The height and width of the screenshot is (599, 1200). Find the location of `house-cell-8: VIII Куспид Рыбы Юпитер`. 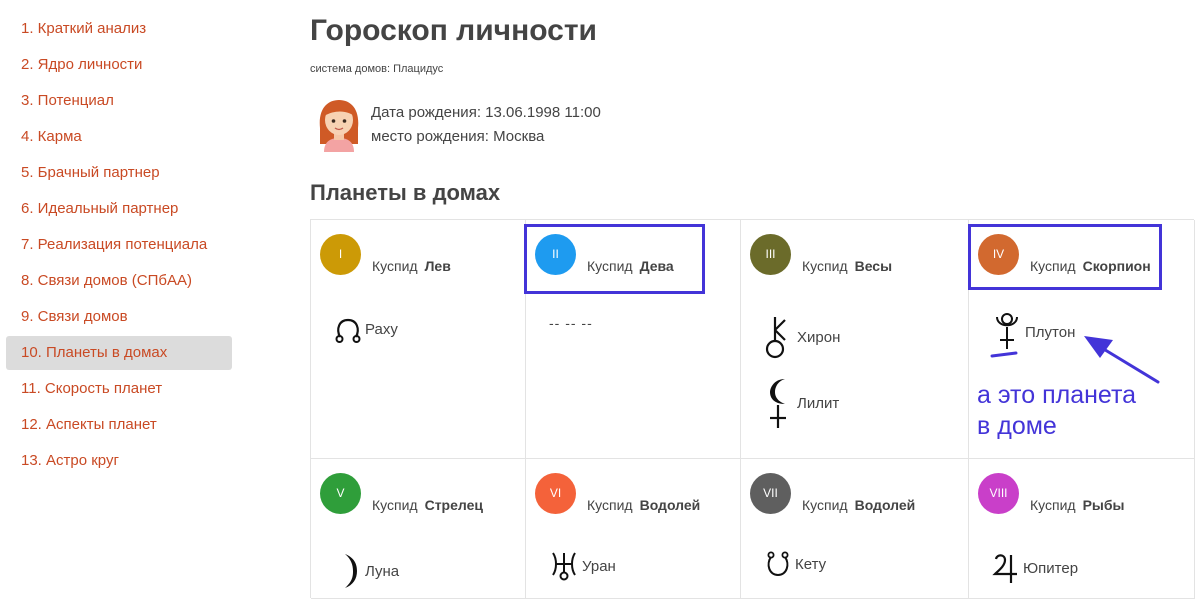

house-cell-8: VIII Куспид Рыбы Юпитер is located at coordinates (1082, 529).